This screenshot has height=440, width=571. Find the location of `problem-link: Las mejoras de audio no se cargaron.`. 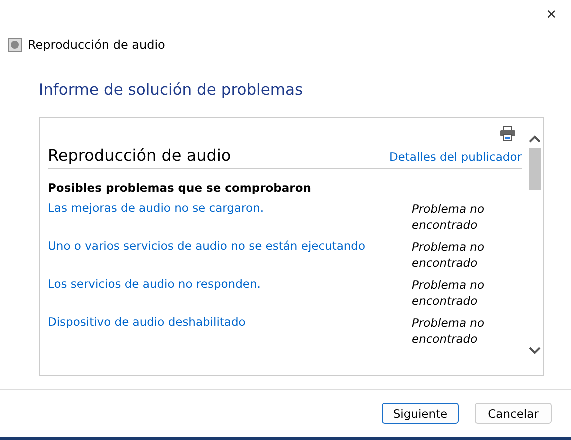

problem-link: Las mejoras de audio no se cargaron. is located at coordinates (156, 217).